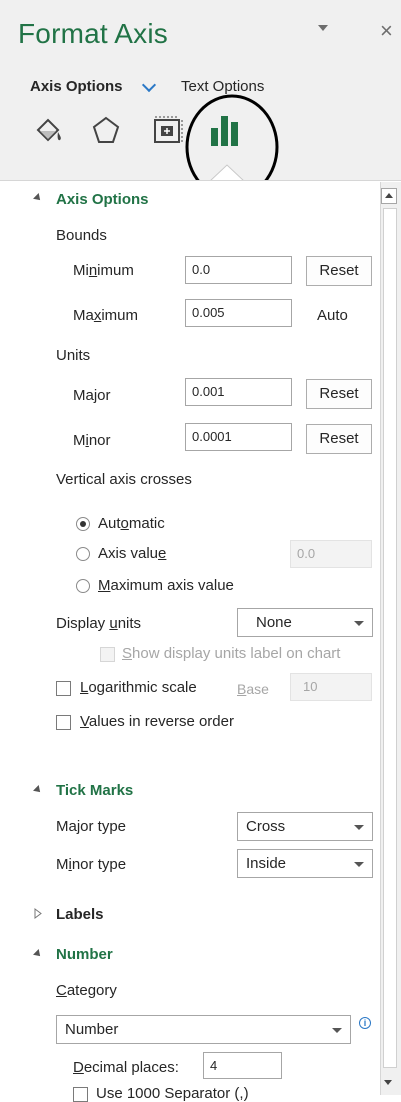  Describe the element at coordinates (102, 199) in the screenshot. I see `section-axis-options: Axis Options` at that location.